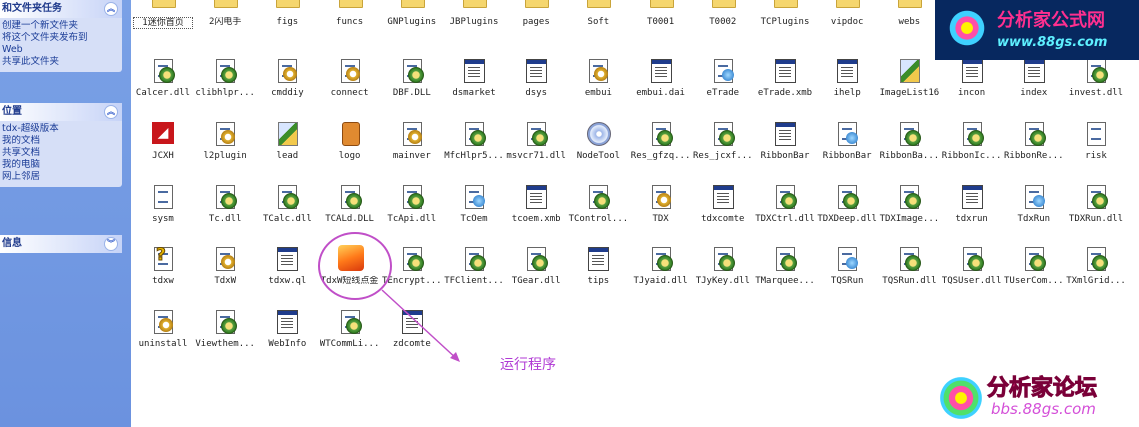 The height and width of the screenshot is (427, 1139). What do you see at coordinates (972, 77) in the screenshot?
I see `file-item: incon` at bounding box center [972, 77].